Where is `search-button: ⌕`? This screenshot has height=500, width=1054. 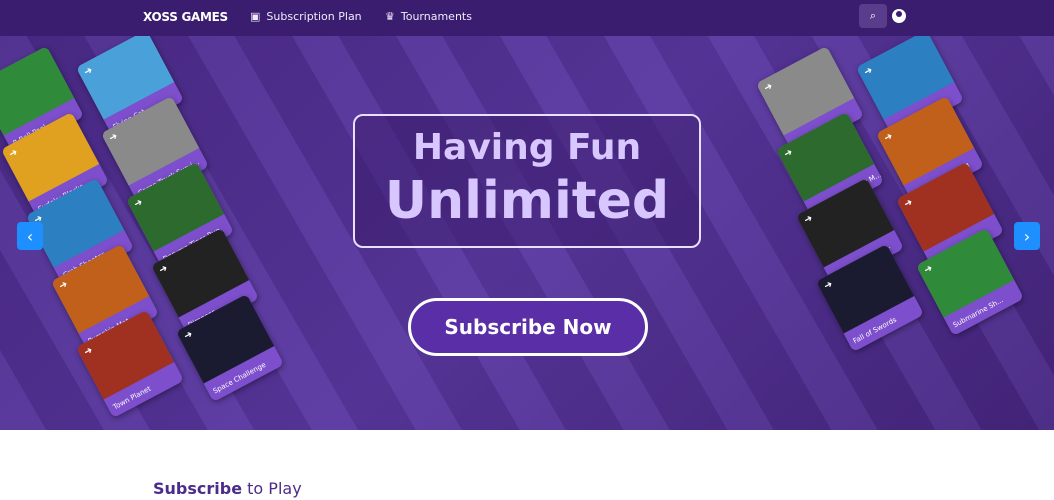 search-button: ⌕ is located at coordinates (873, 16).